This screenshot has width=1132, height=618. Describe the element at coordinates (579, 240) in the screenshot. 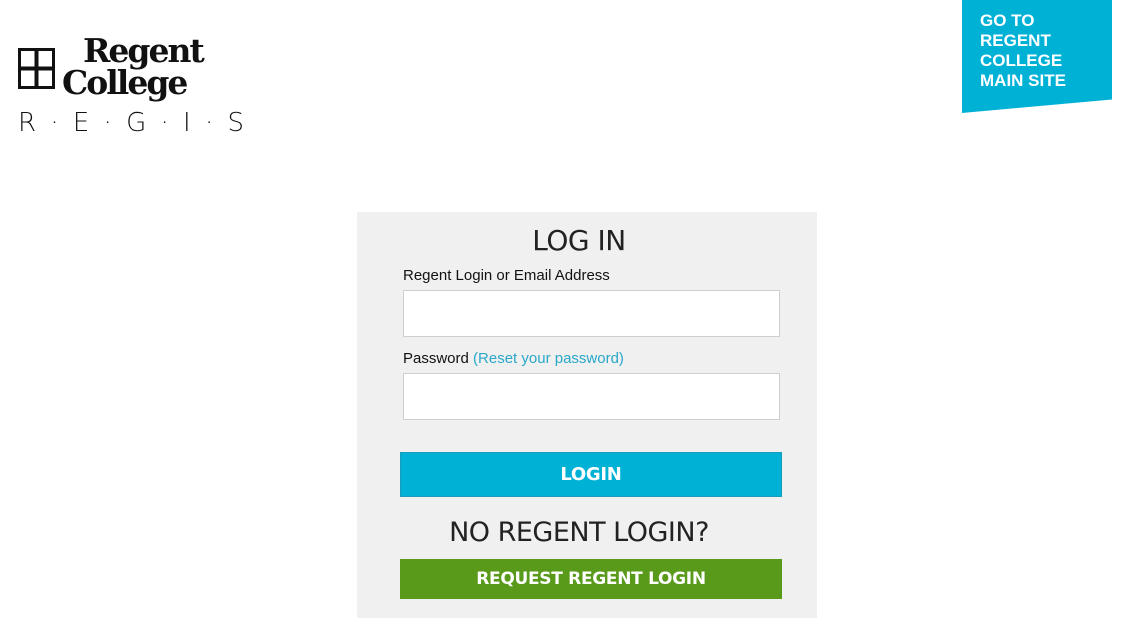

I see `login-title: LOG IN` at that location.